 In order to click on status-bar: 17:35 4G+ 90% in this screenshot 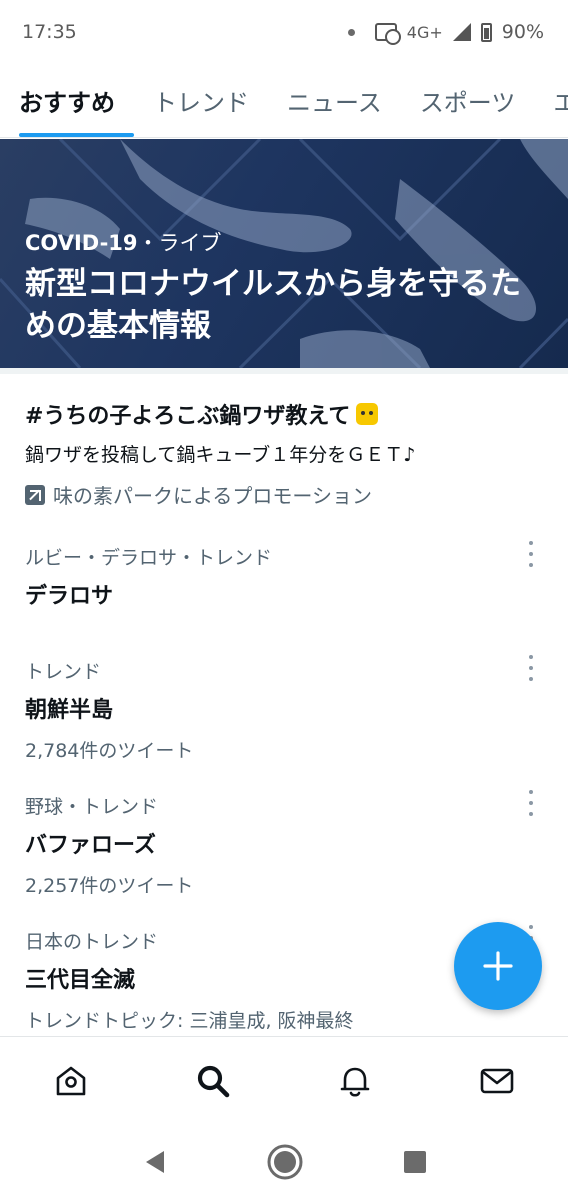, I will do `click(284, 32)`.